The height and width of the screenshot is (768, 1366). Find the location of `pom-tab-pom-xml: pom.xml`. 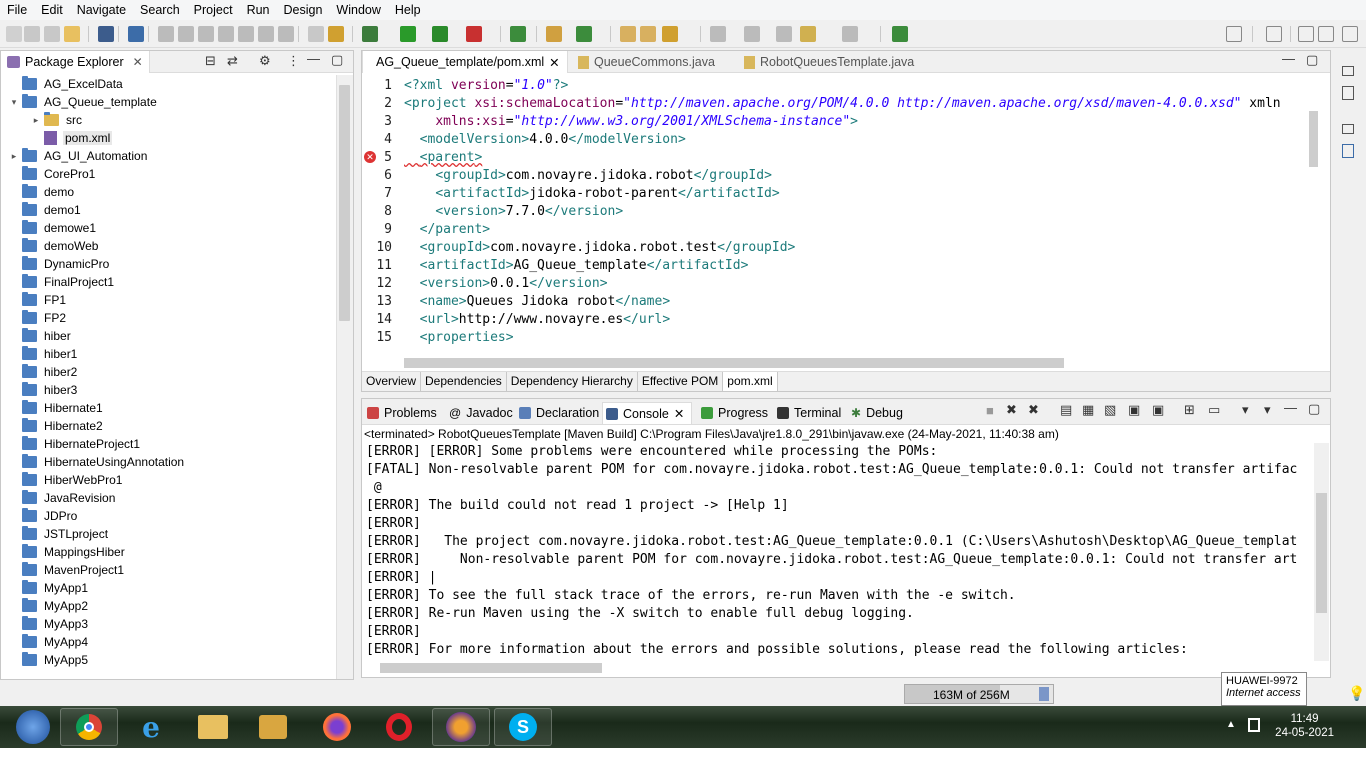

pom-tab-pom-xml: pom.xml is located at coordinates (750, 381).